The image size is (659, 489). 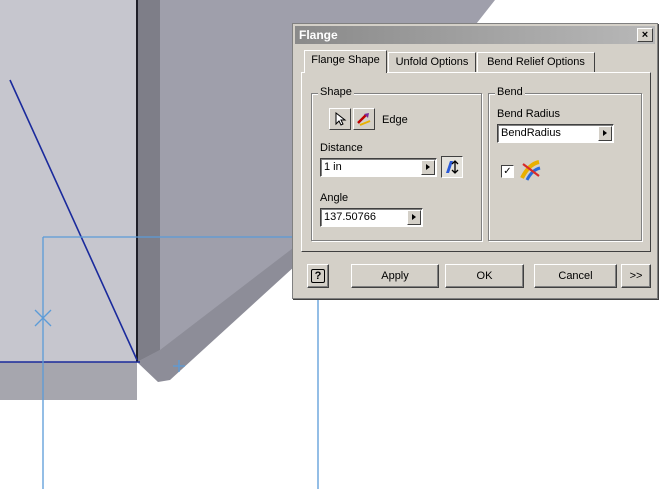 What do you see at coordinates (345, 61) in the screenshot?
I see `tab-flange-shape: Flange Shape` at bounding box center [345, 61].